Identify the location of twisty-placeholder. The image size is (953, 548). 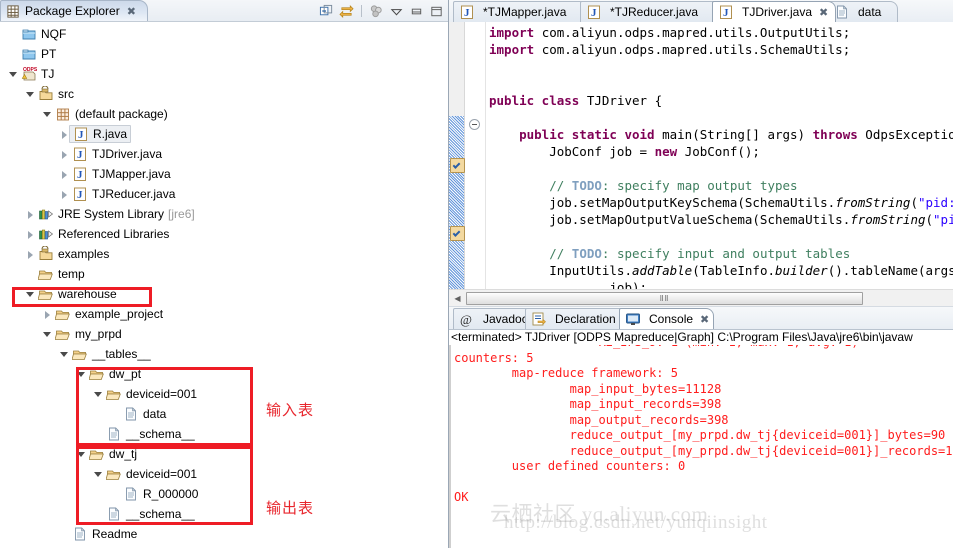
(13, 54).